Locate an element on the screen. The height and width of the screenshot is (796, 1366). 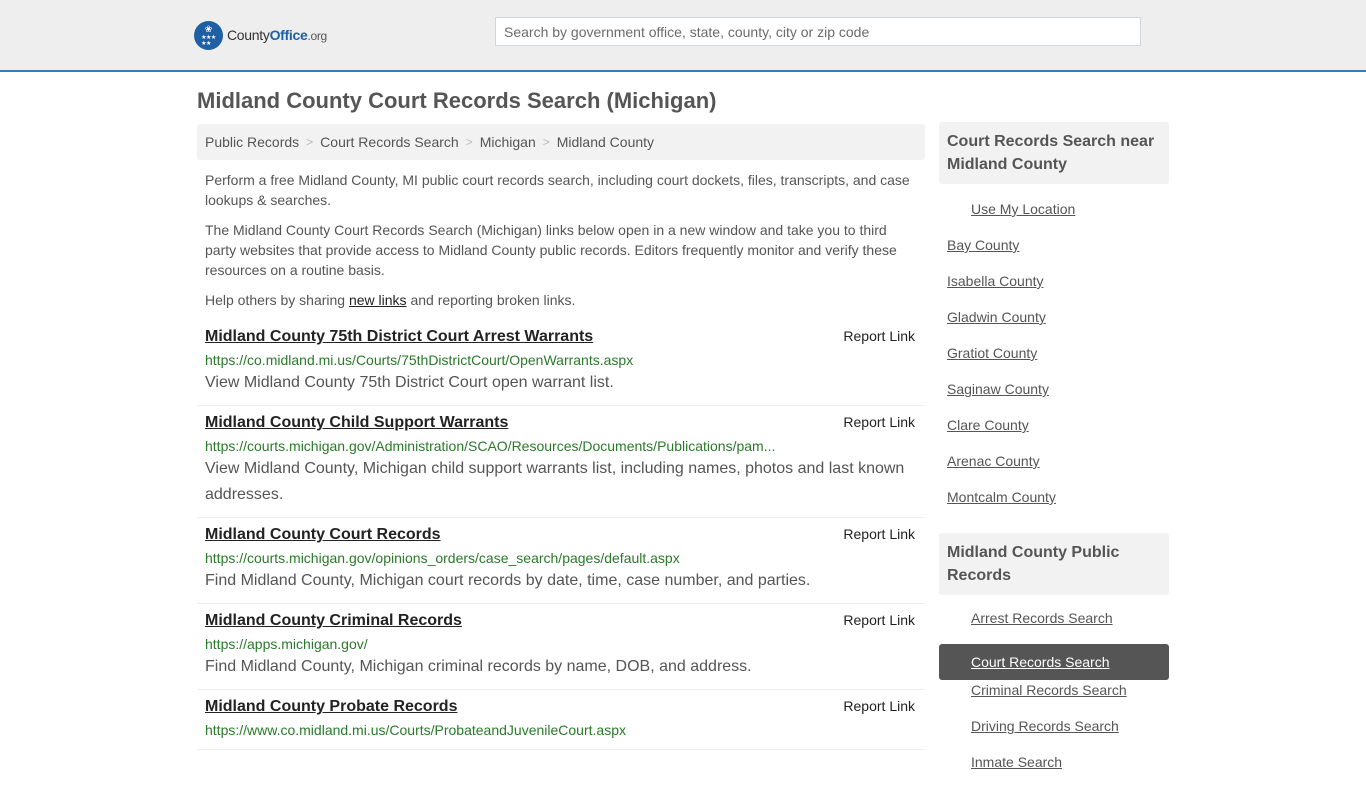
county-link-isabella: Isabella County is located at coordinates (991, 281).